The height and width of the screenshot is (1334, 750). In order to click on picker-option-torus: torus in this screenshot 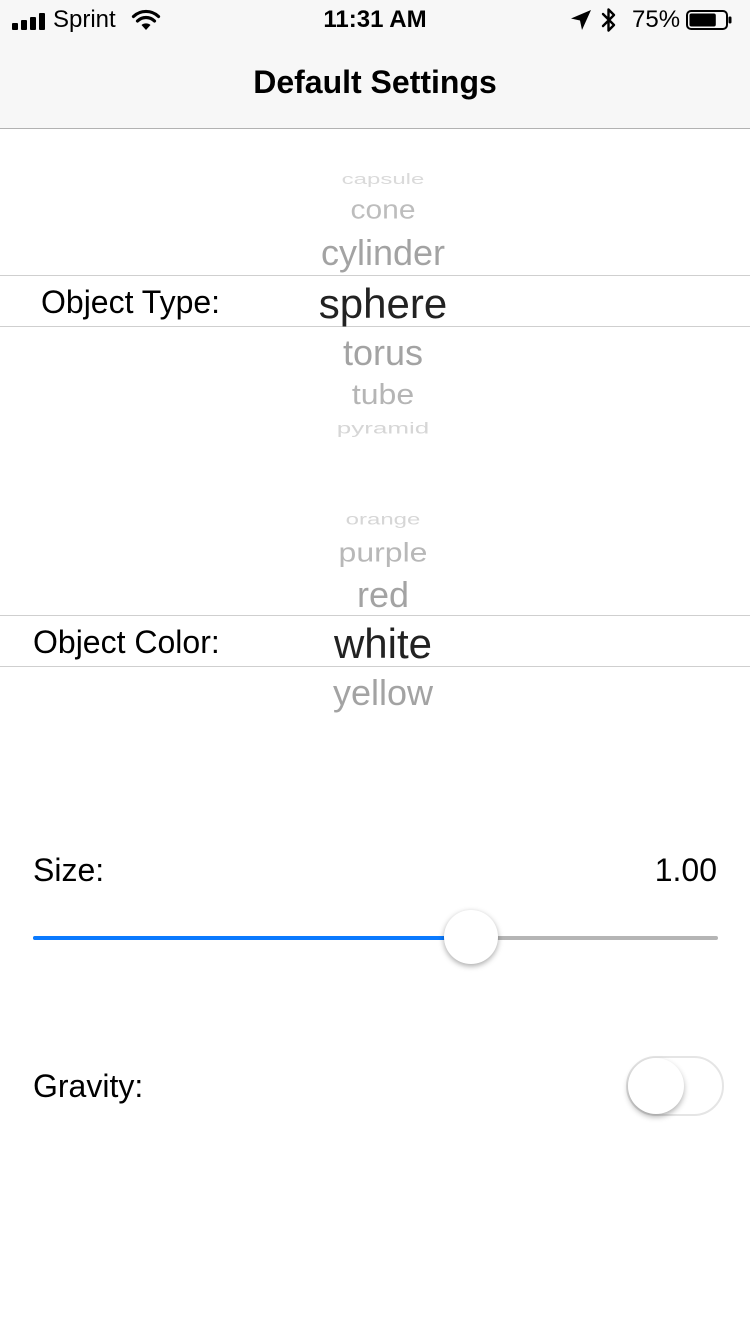, I will do `click(383, 353)`.